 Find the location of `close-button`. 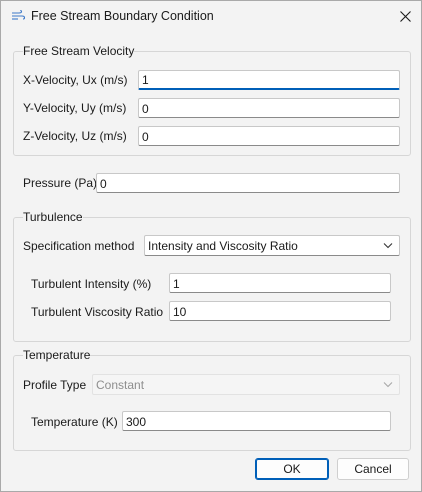

close-button is located at coordinates (405, 16).